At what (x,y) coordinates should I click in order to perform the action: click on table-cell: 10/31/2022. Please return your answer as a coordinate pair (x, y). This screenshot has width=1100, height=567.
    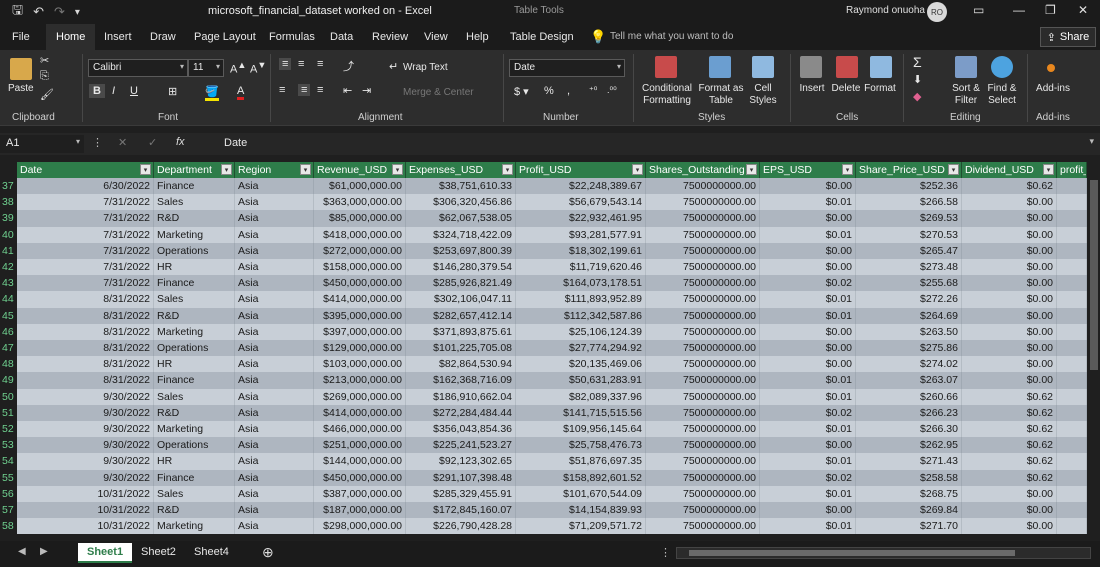
    Looking at the image, I should click on (85, 510).